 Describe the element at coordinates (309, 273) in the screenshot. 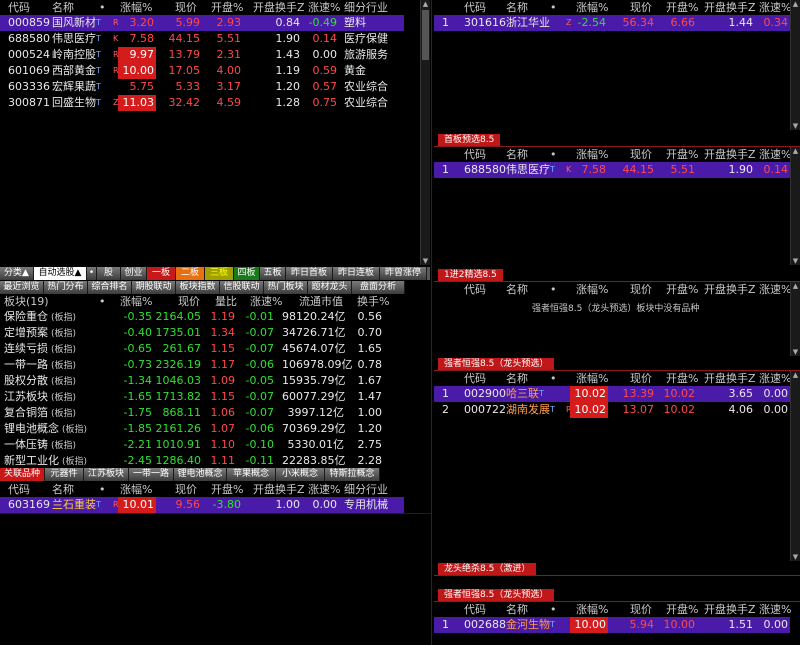

I see `tab-yesterday-first: 昨日首板` at that location.